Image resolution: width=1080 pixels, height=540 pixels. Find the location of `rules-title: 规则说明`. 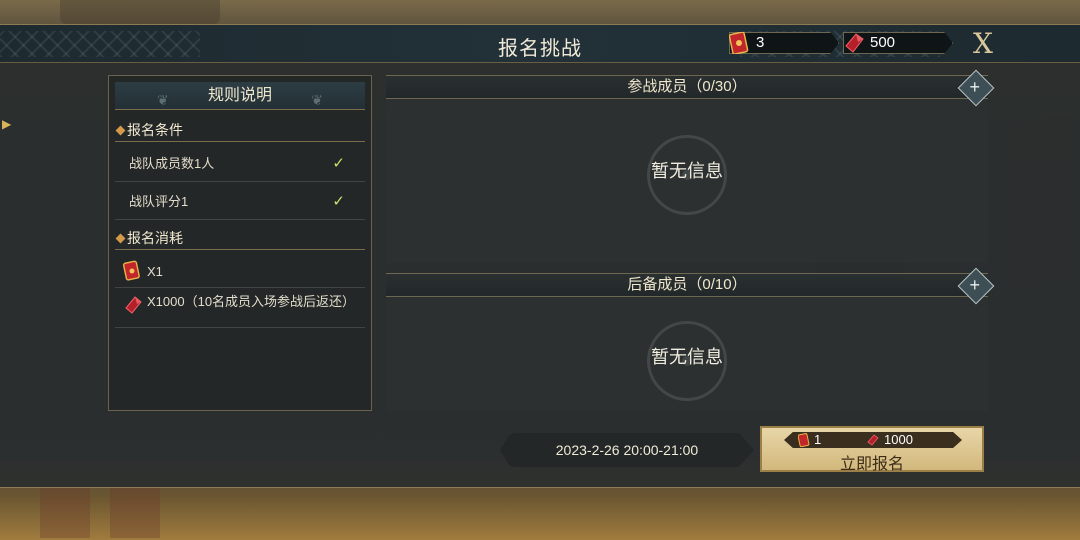

rules-title: 规则说明 is located at coordinates (239, 95).